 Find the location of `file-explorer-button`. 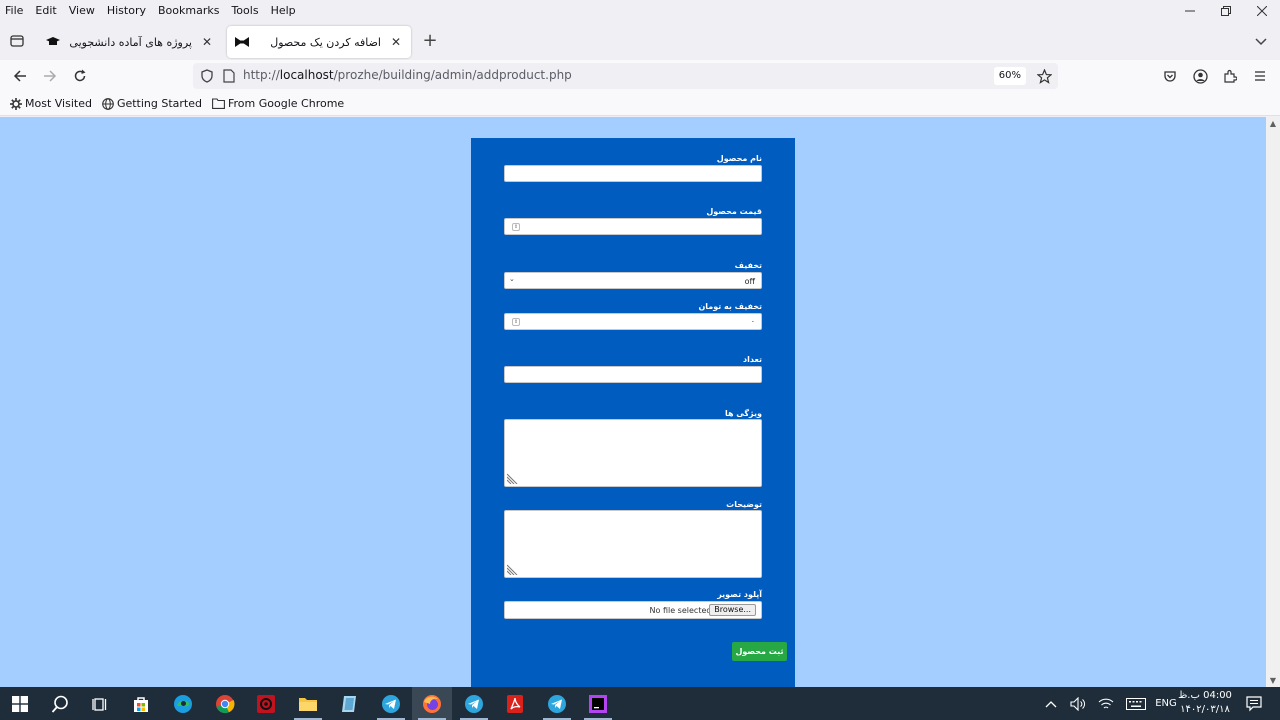

file-explorer-button is located at coordinates (308, 703).